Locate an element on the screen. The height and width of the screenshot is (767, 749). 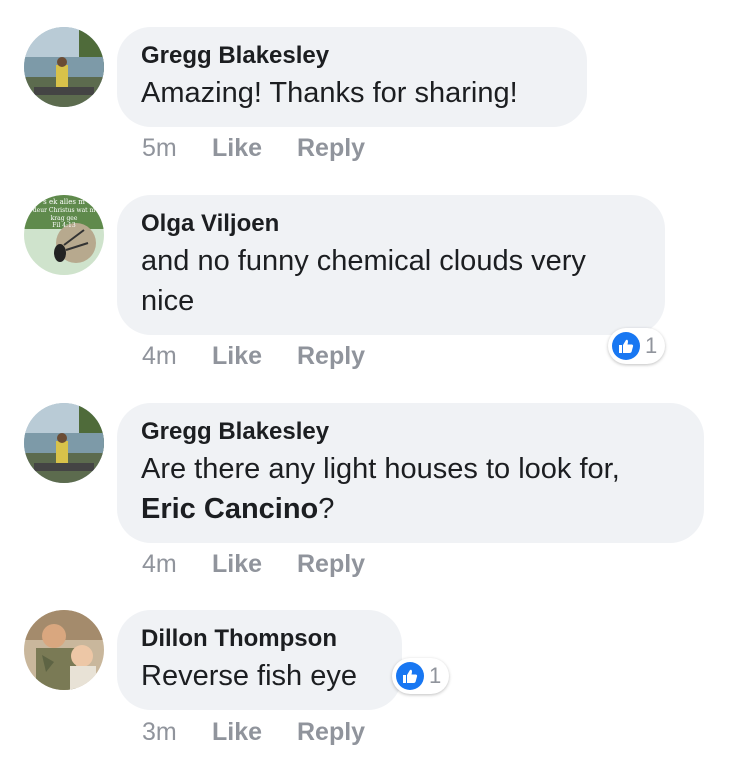
comment-text-tail: ? is located at coordinates (326, 509).